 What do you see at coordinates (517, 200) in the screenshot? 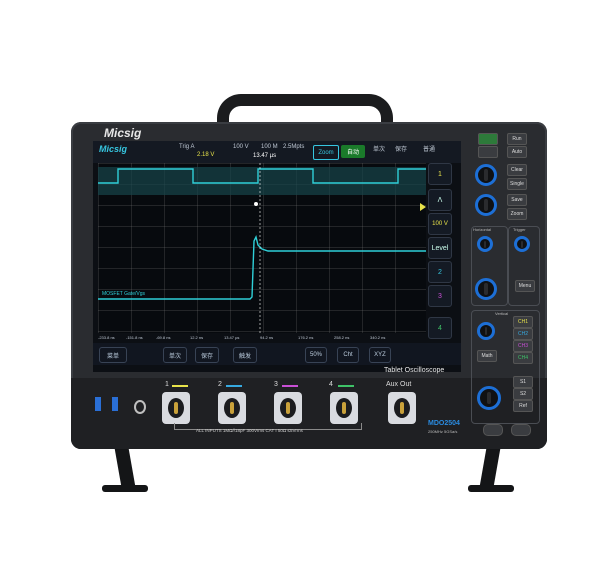
I see `save-hardware-button: Save` at bounding box center [517, 200].